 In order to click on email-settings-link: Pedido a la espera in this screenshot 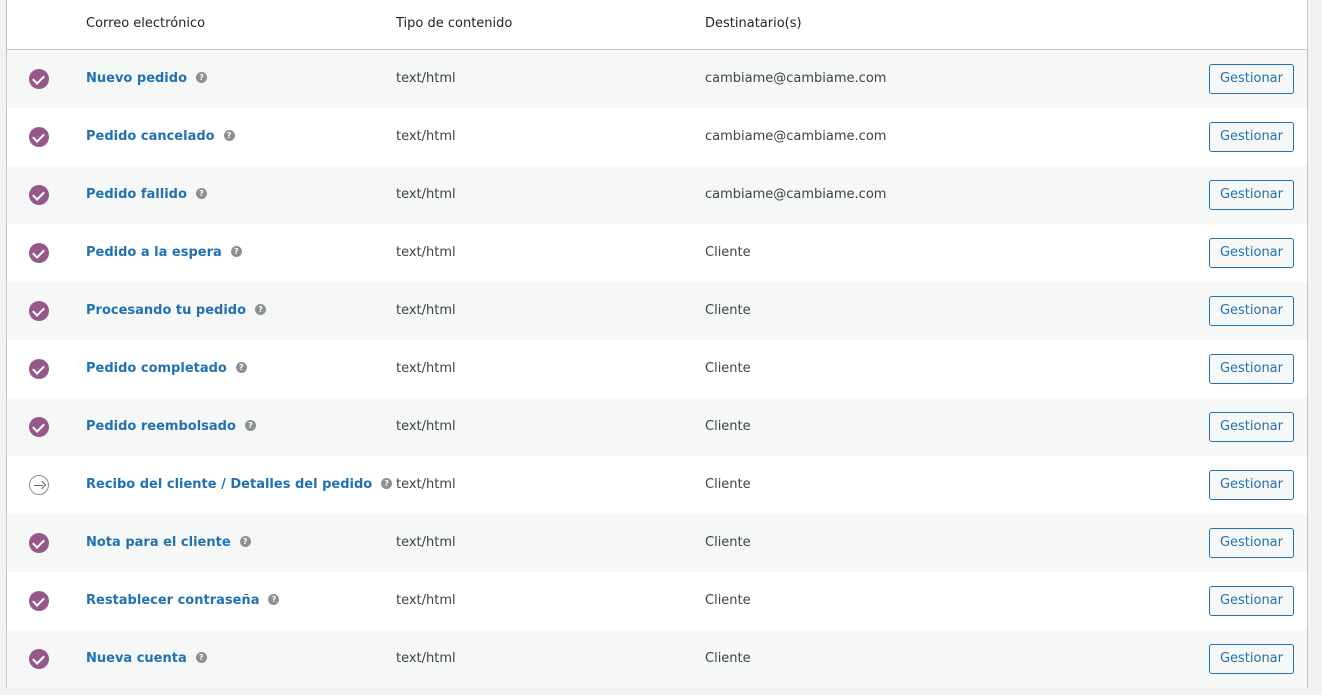, I will do `click(154, 252)`.